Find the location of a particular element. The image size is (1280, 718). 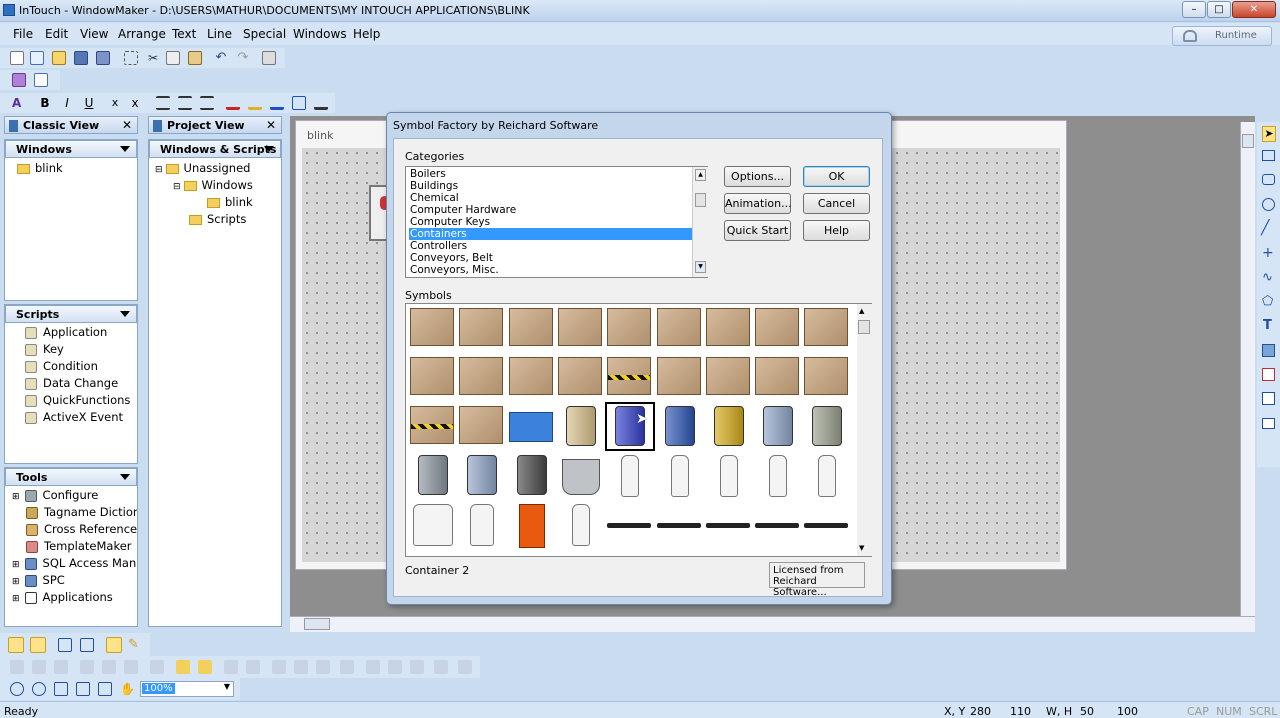

glass-bottle-symbol is located at coordinates (679, 476).